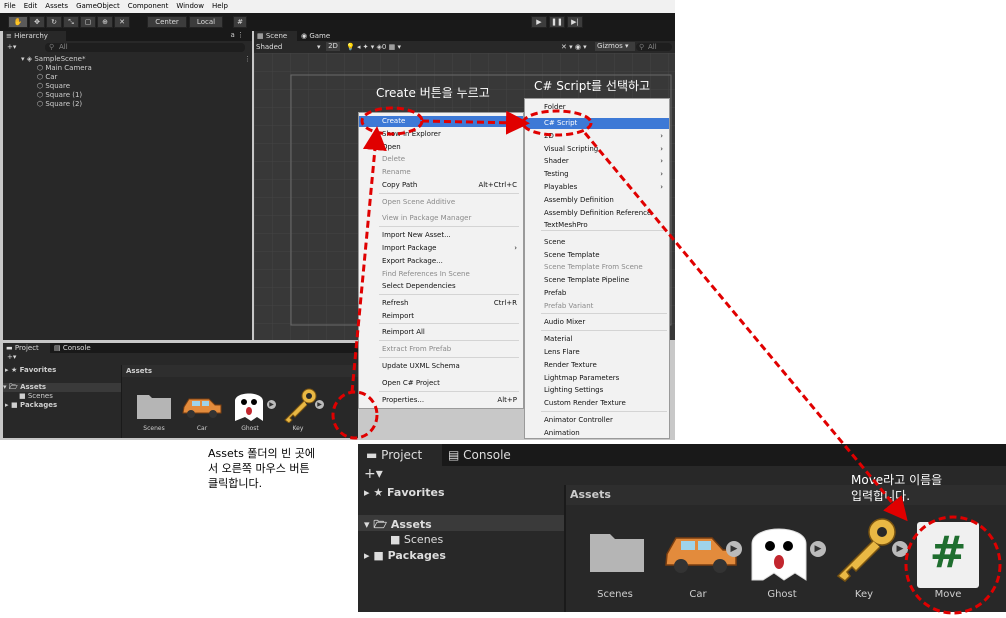 This screenshot has width=1006, height=618. What do you see at coordinates (18, 22) in the screenshot?
I see `hand-tool-button: ✋` at bounding box center [18, 22].